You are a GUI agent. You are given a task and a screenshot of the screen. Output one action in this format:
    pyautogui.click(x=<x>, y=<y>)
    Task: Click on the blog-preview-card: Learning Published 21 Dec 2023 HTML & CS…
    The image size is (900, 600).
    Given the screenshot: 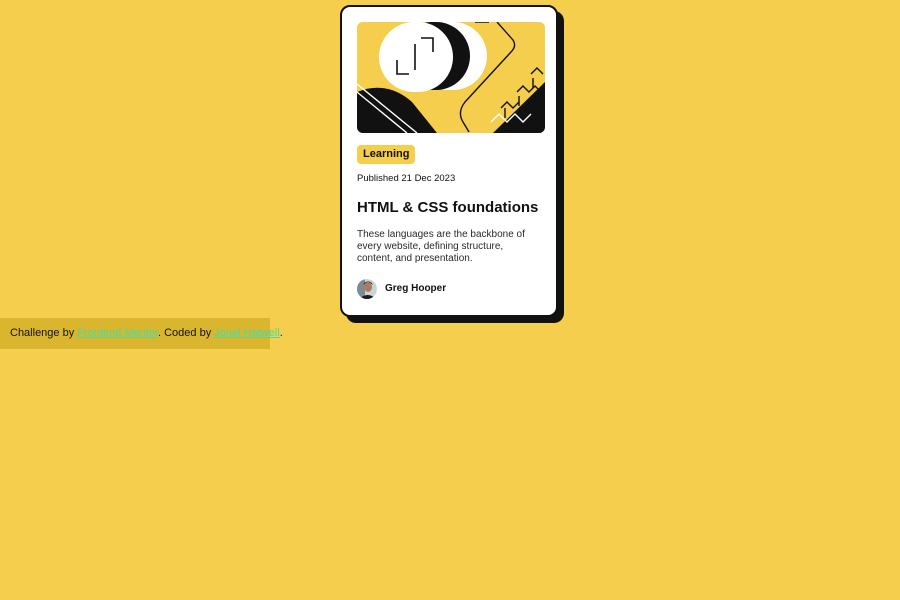 What is the action you would take?
    pyautogui.click(x=449, y=161)
    